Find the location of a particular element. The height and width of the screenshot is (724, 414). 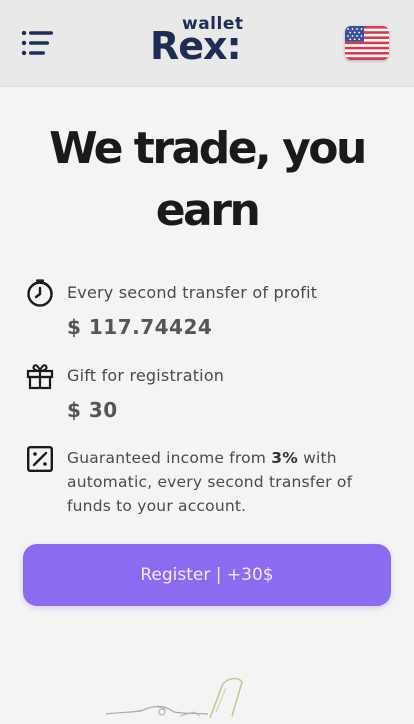

header-bar: wallet Rex: is located at coordinates (207, 43).